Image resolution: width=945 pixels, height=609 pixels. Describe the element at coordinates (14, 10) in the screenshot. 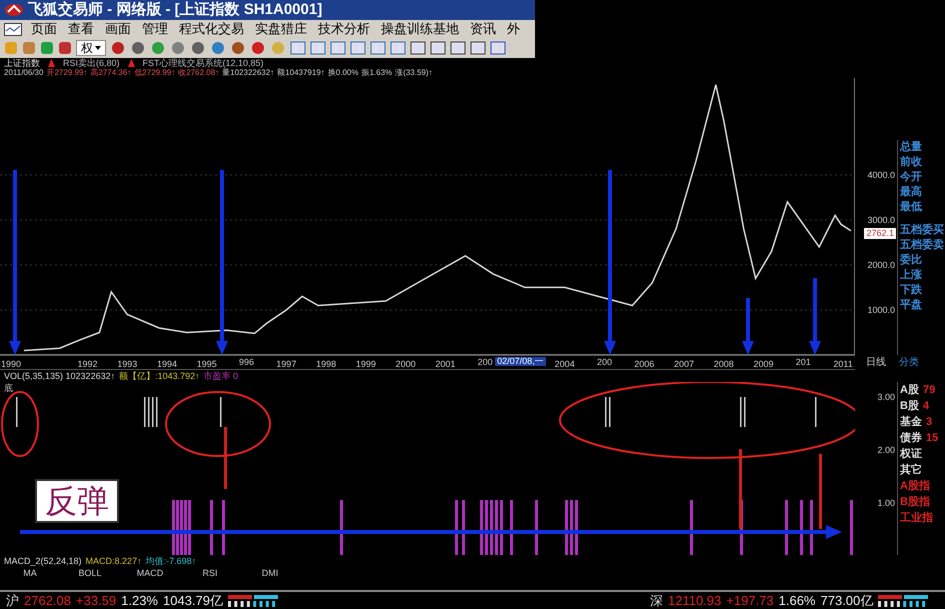

I see `fox-logo-icon` at that location.